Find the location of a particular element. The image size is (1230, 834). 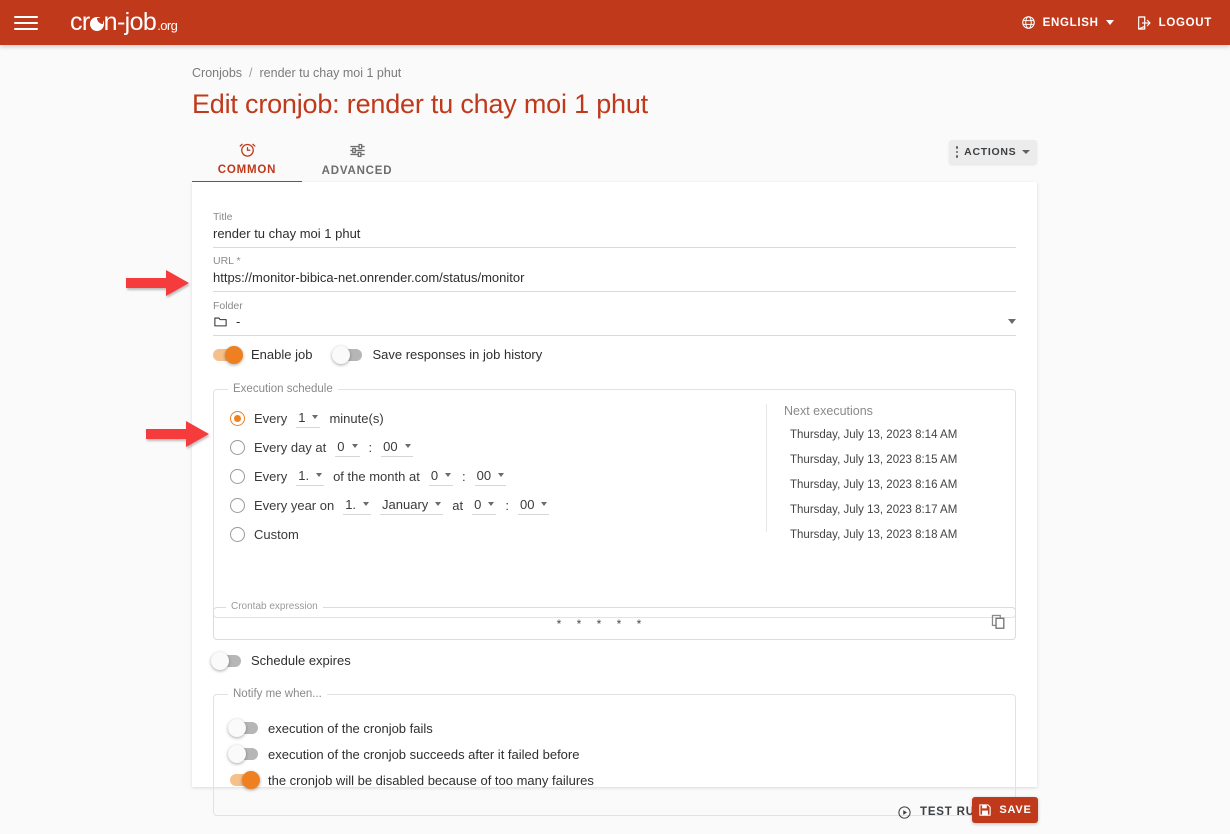

select-value: 1 is located at coordinates (302, 417).